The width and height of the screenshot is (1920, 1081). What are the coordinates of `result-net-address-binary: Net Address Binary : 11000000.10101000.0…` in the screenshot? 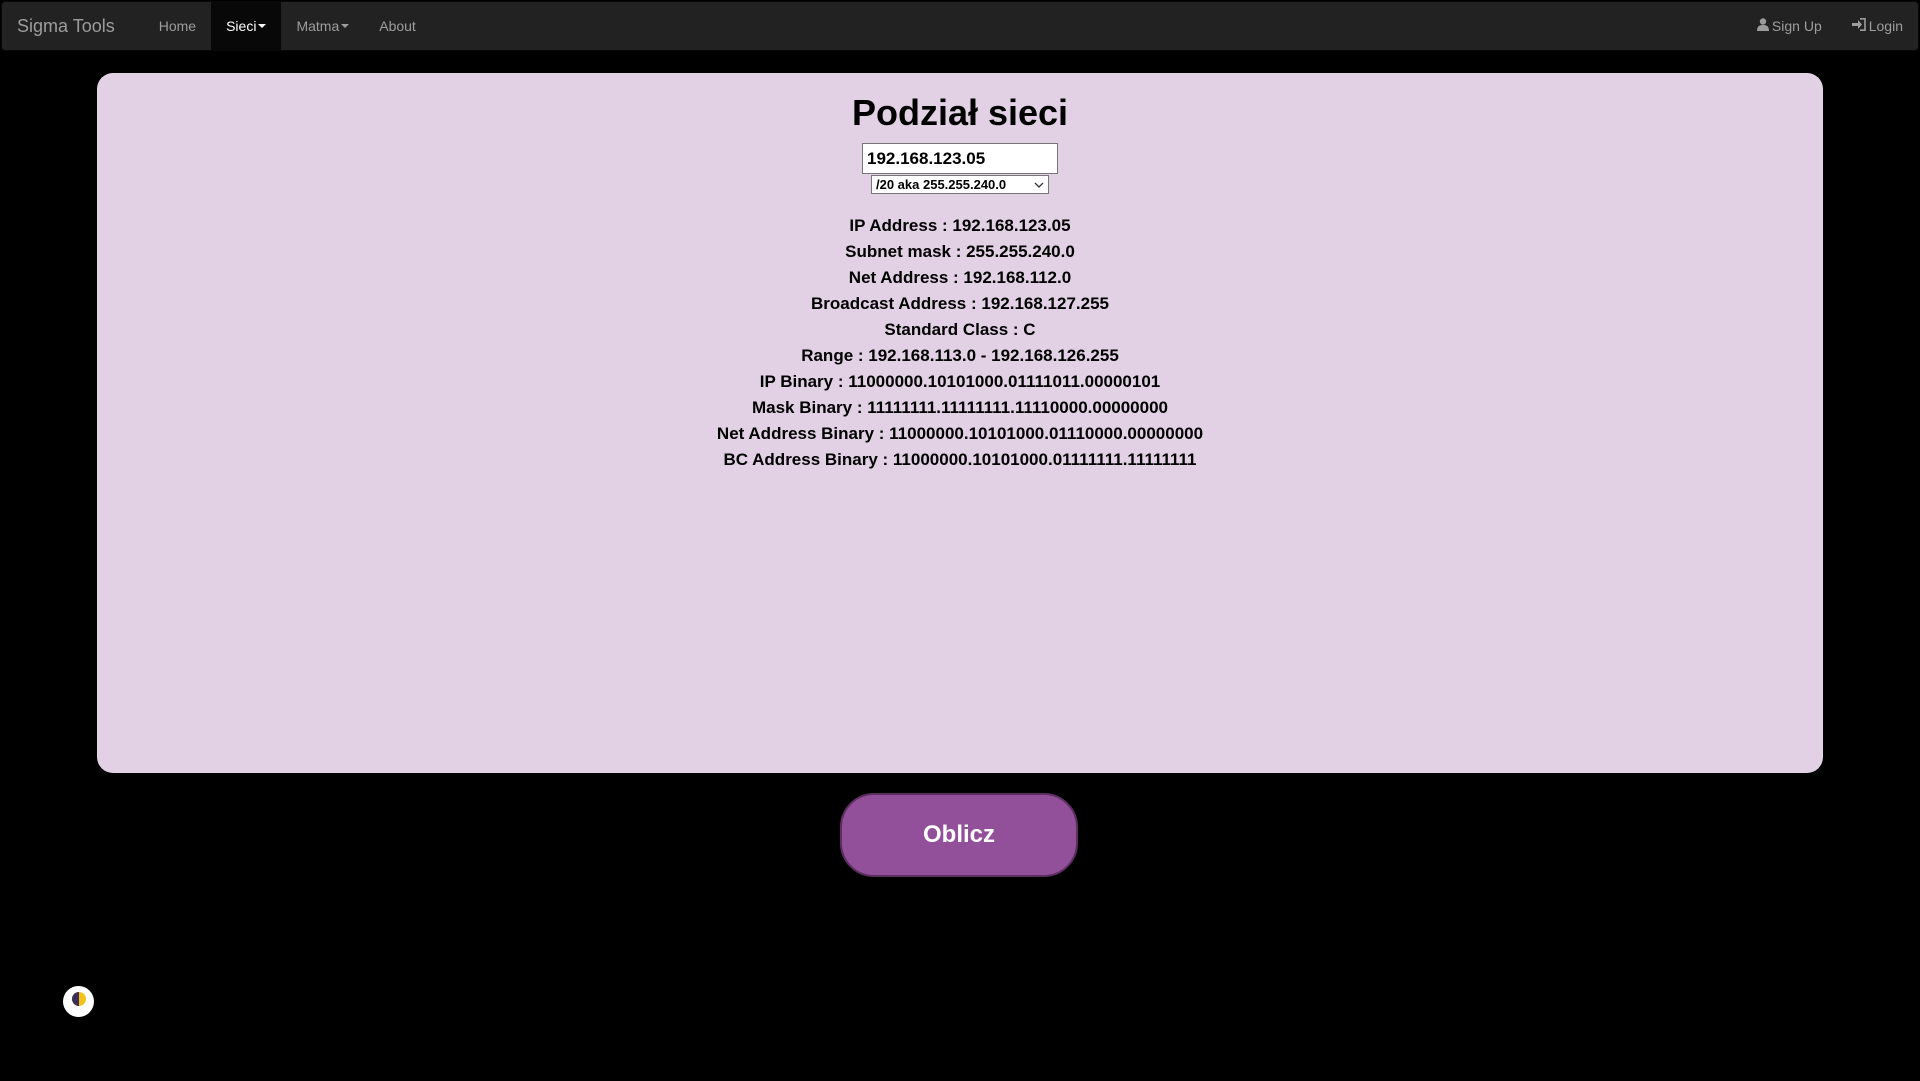 It's located at (960, 433).